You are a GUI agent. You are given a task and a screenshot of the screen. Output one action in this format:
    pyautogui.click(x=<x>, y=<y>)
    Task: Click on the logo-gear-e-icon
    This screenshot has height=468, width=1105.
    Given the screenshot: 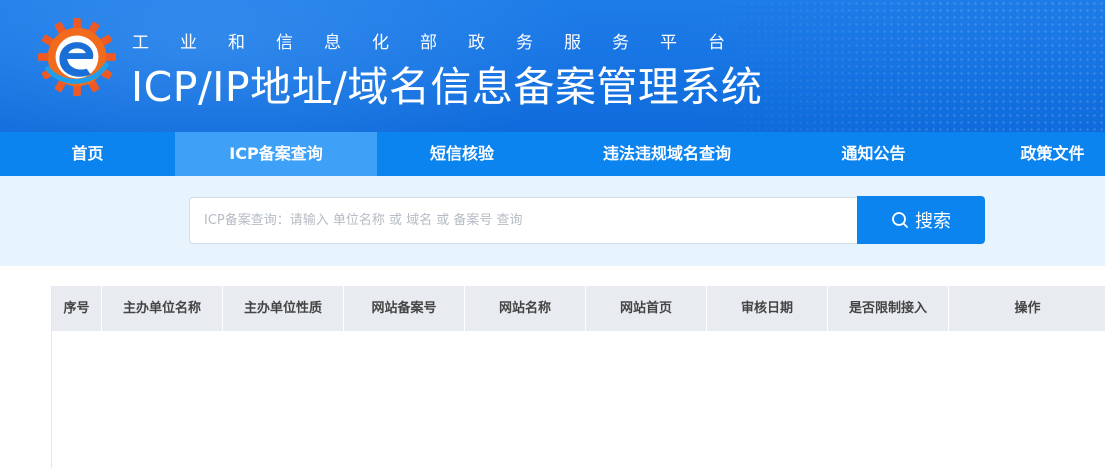 What is the action you would take?
    pyautogui.click(x=77, y=57)
    